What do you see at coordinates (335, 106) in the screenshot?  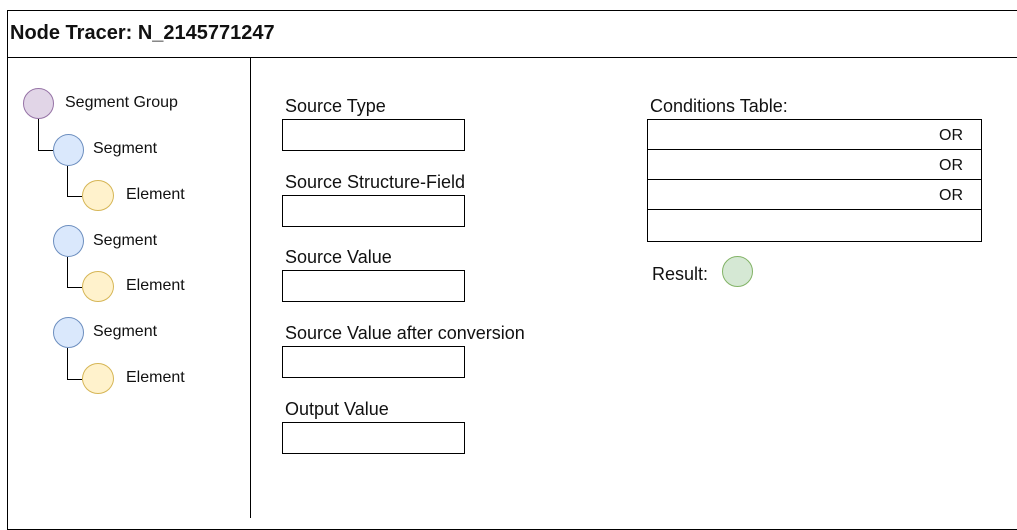 I see `source-type-label: Source Type` at bounding box center [335, 106].